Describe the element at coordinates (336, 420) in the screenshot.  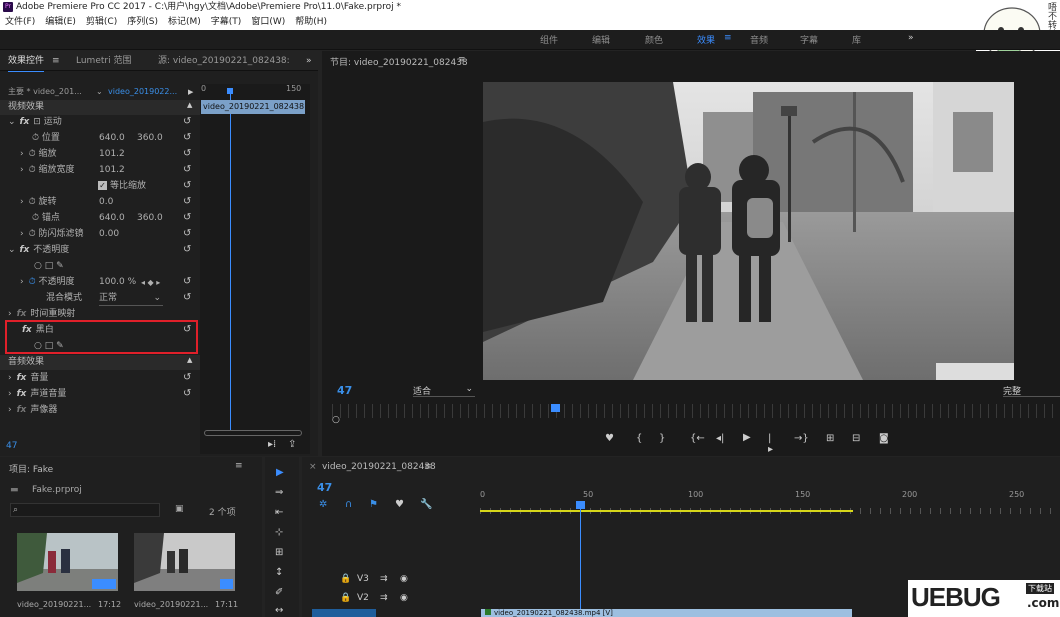
I see `zoom-handle-icon: ○` at that location.